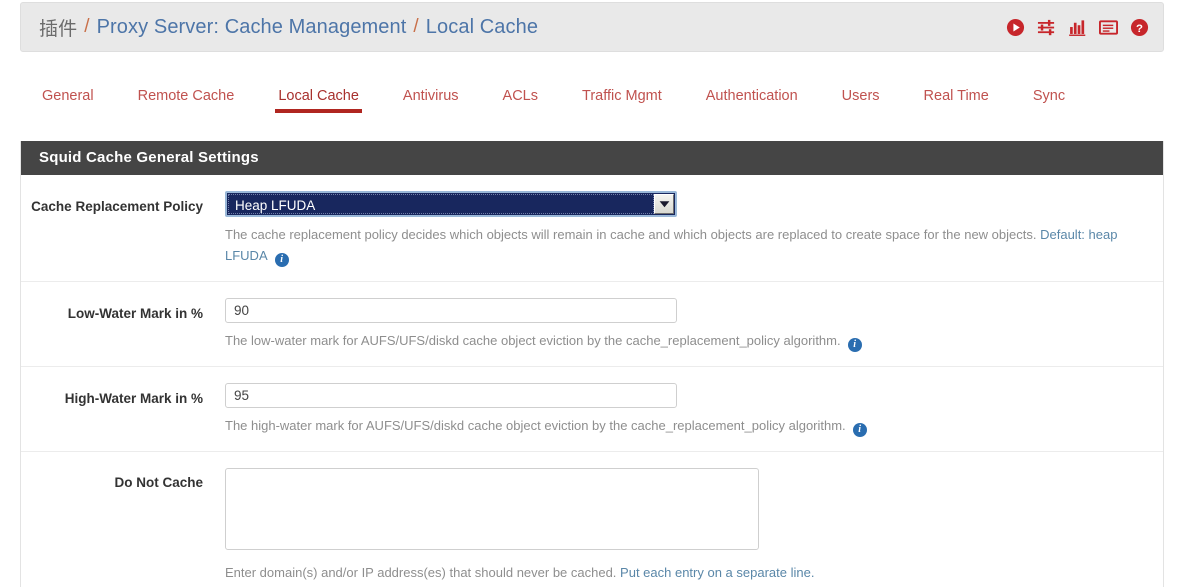  I want to click on help-circle-icon: ?, so click(1139, 27).